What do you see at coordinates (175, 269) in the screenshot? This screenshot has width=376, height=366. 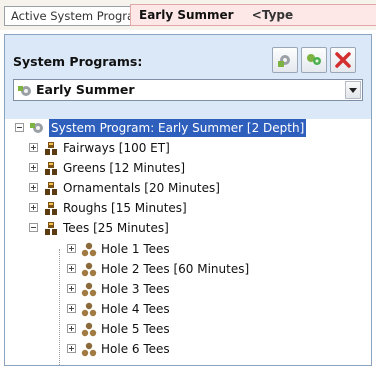 I see `tree-station-label: Hole 2 Tees [60 Minutes]` at bounding box center [175, 269].